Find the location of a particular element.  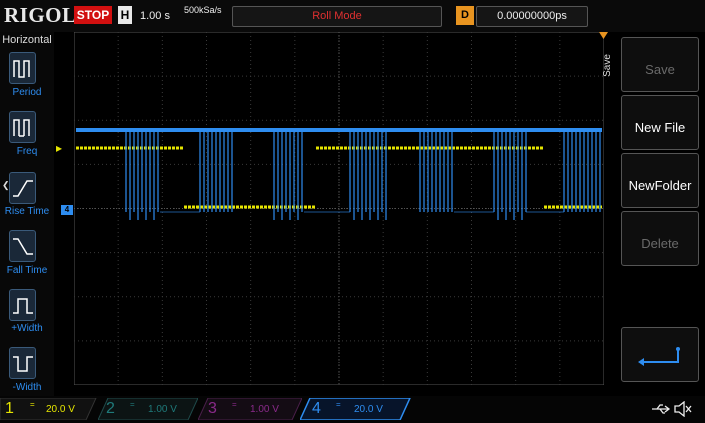

usb-icon is located at coordinates (661, 409).